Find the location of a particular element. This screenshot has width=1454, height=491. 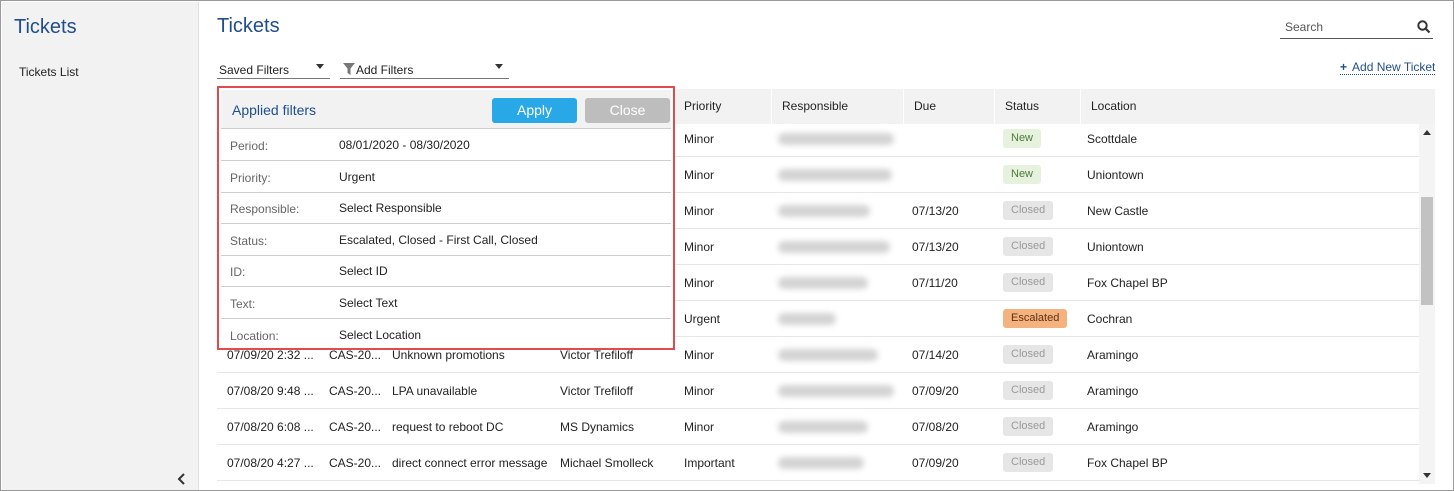

scroll-up-icon is located at coordinates (1427, 132).